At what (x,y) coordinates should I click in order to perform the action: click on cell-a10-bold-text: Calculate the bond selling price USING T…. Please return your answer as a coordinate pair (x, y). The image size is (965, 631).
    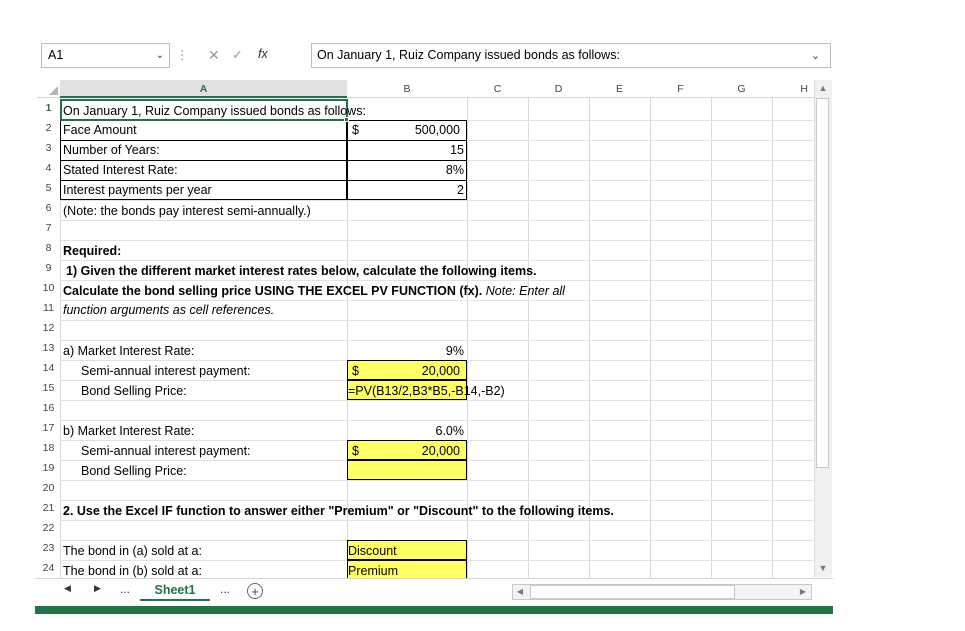
    Looking at the image, I should click on (273, 291).